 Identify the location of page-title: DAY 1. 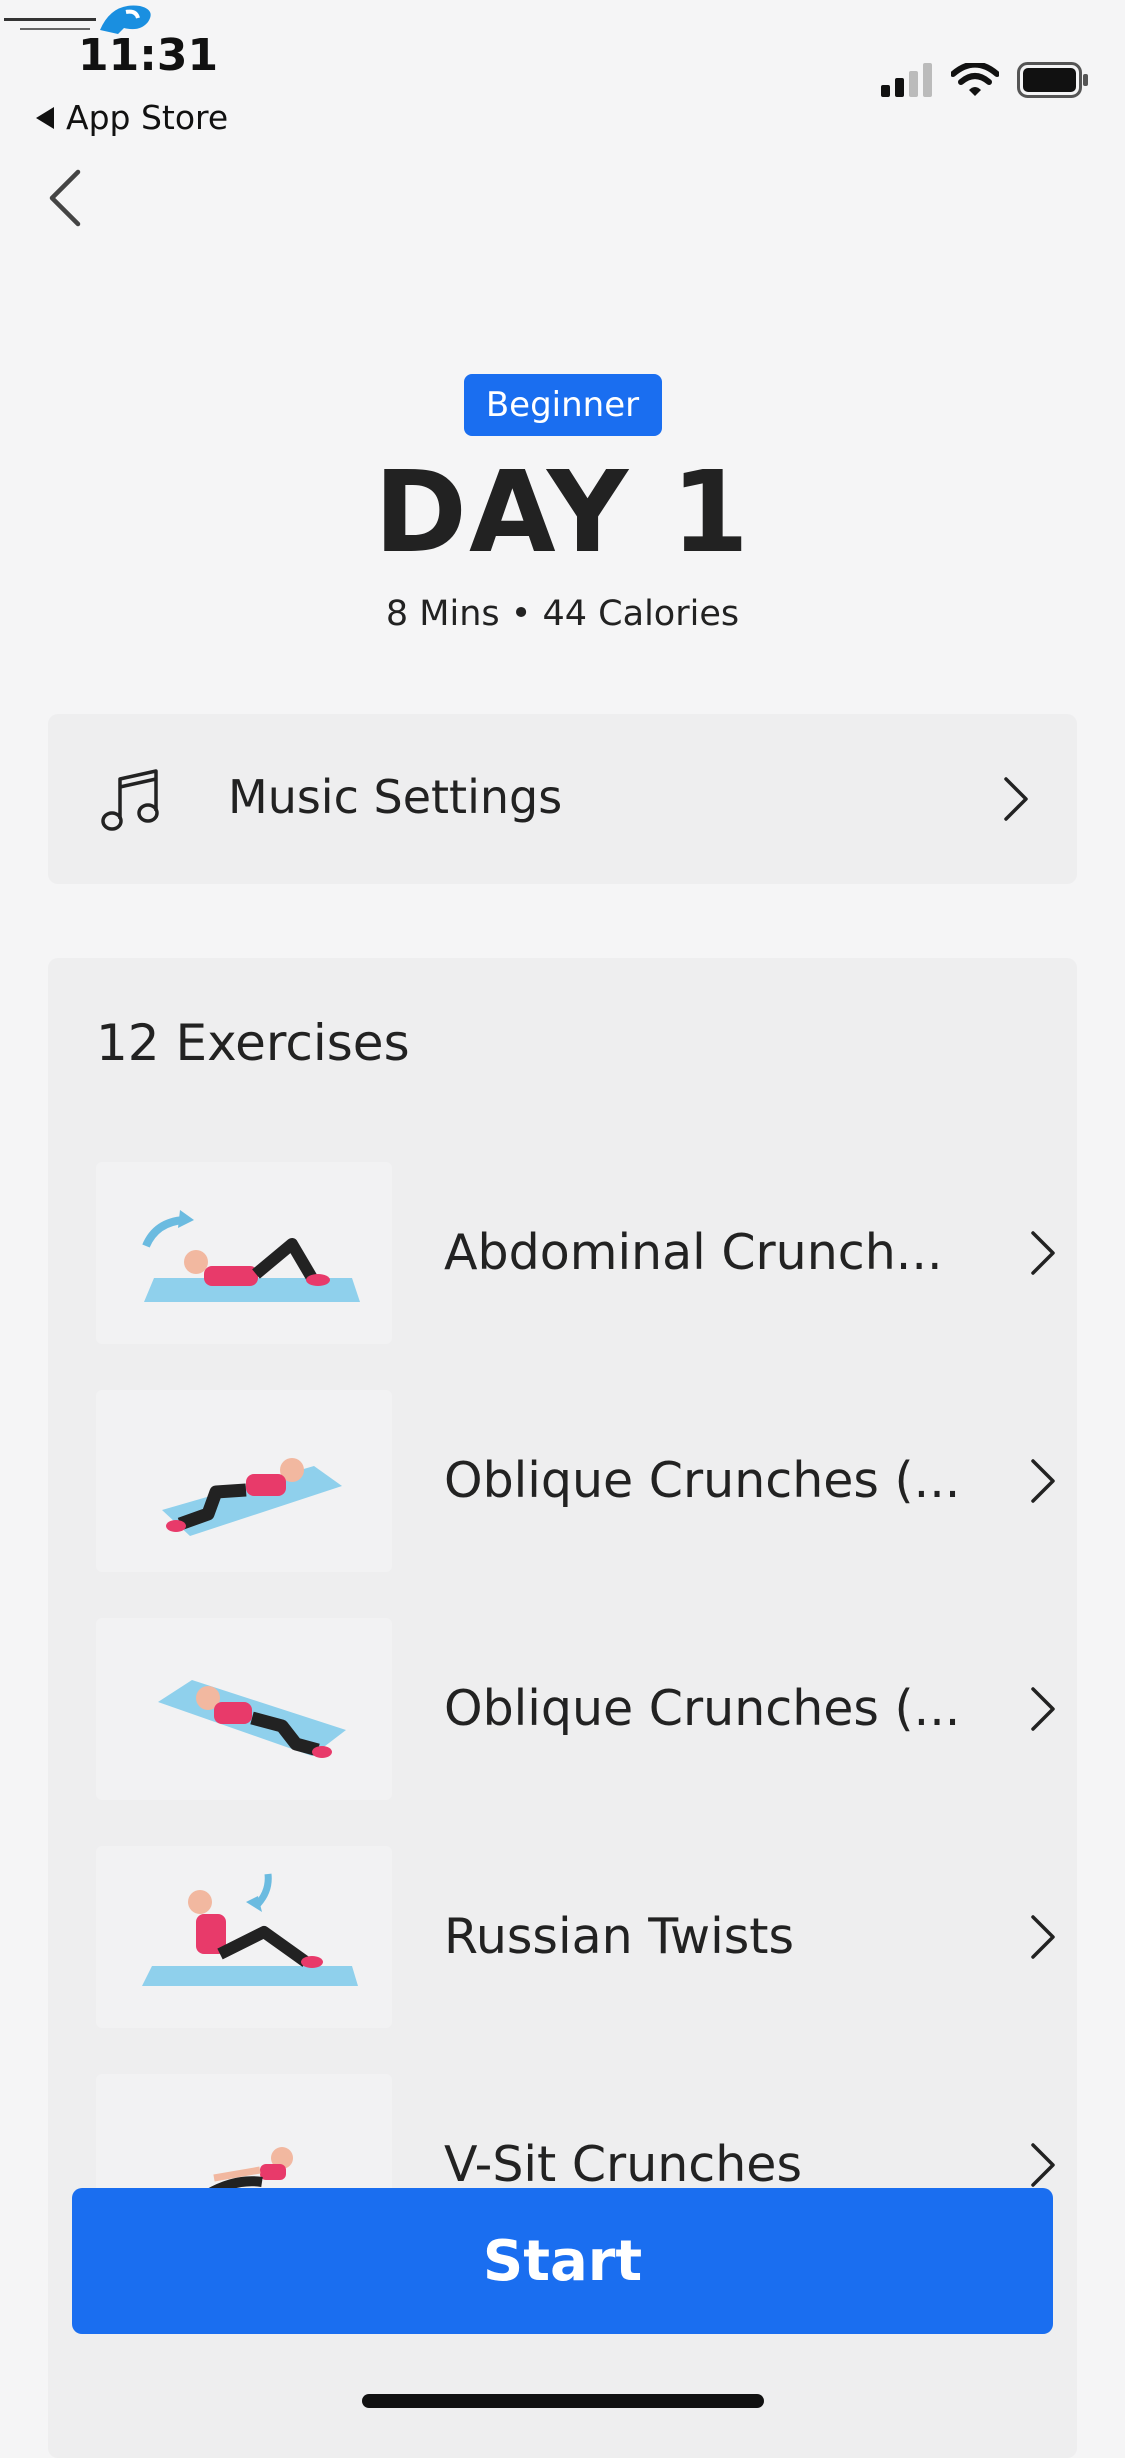
(562, 513).